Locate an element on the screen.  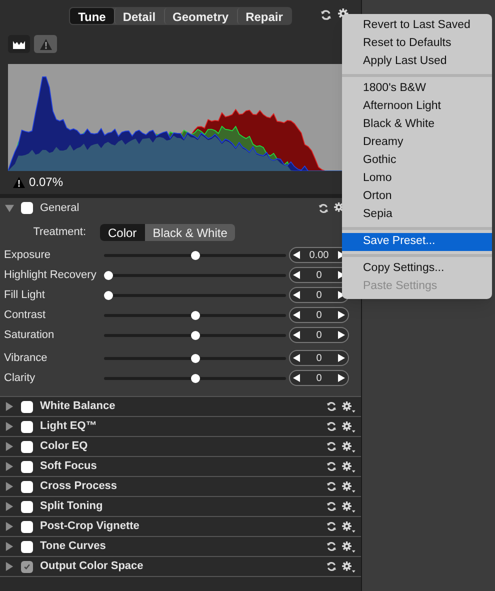
menu-item: Orton is located at coordinates (417, 197).